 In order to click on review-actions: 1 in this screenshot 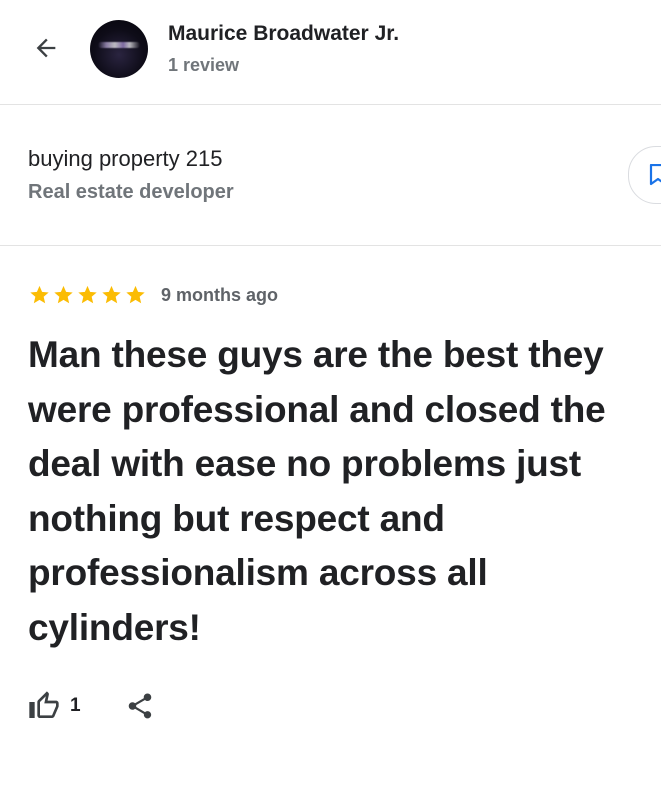, I will do `click(91, 706)`.